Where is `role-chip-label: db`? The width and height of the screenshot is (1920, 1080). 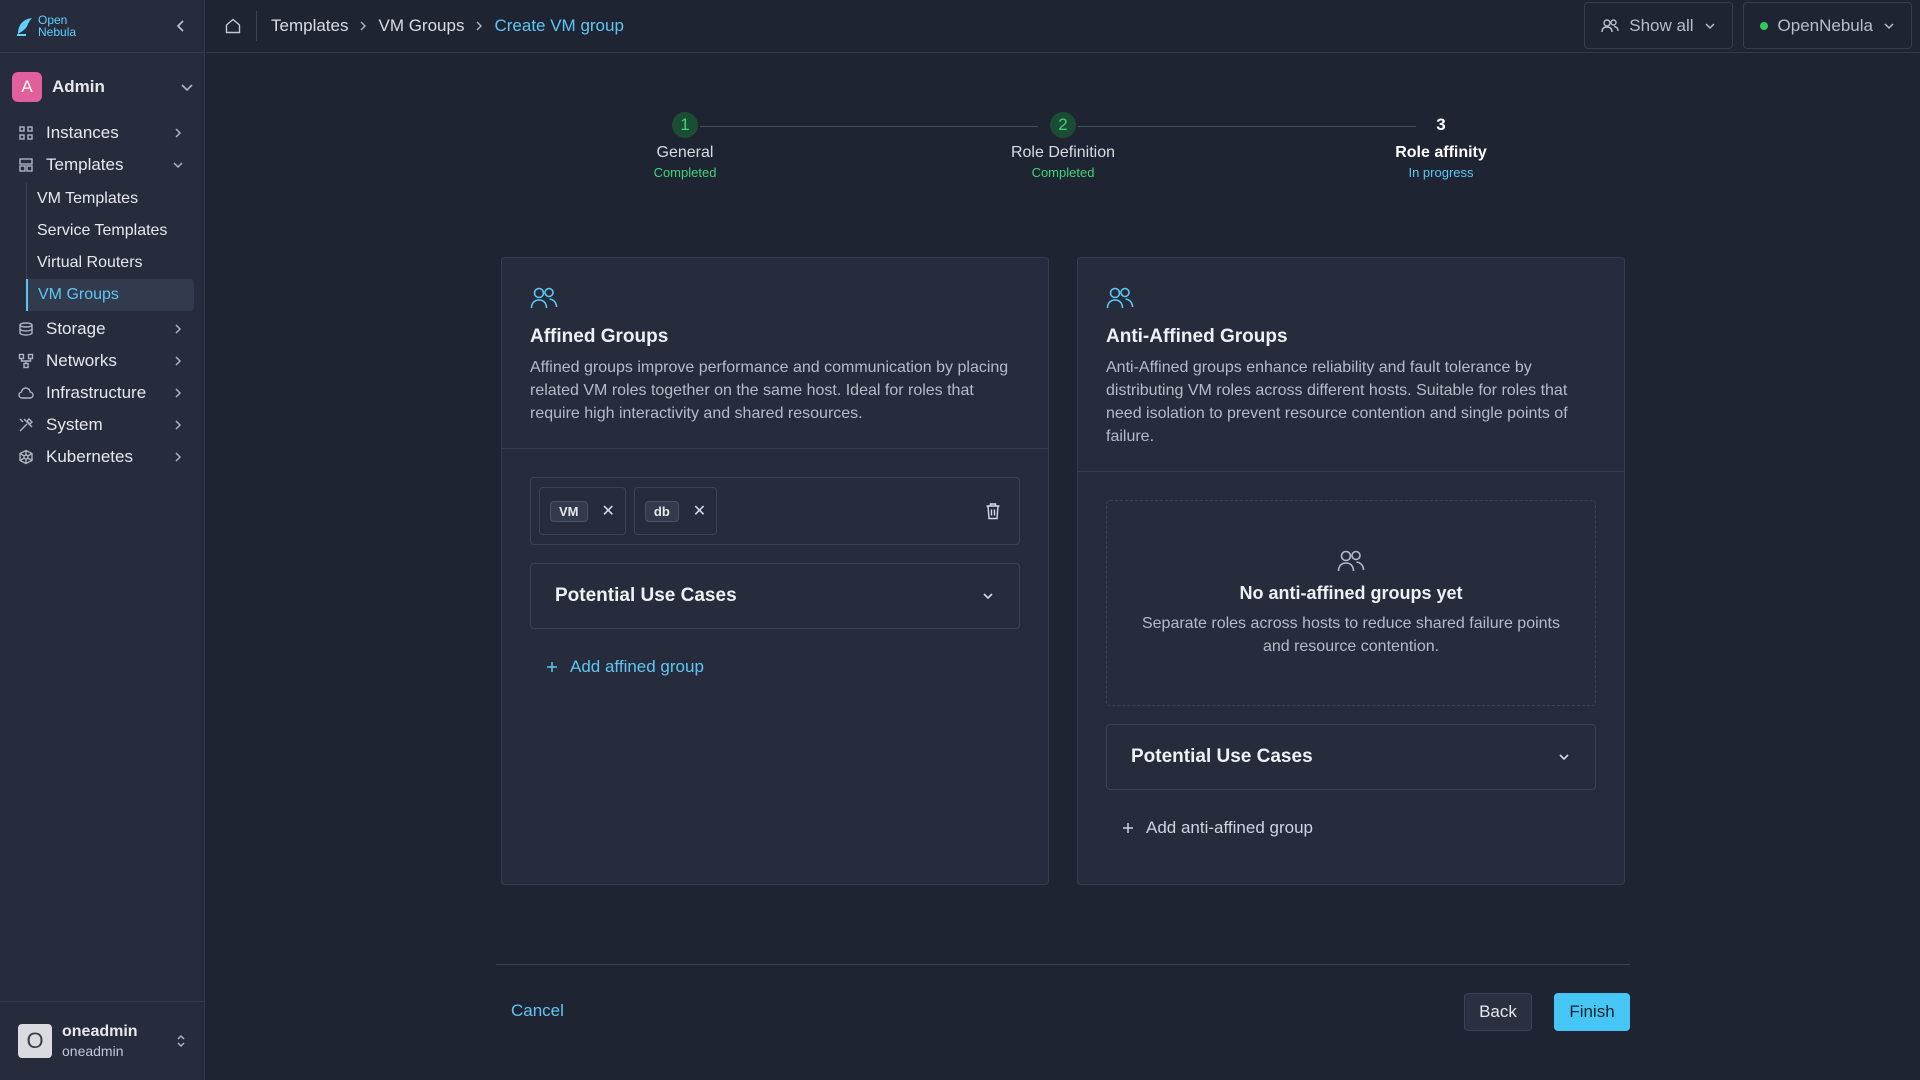 role-chip-label: db is located at coordinates (661, 511).